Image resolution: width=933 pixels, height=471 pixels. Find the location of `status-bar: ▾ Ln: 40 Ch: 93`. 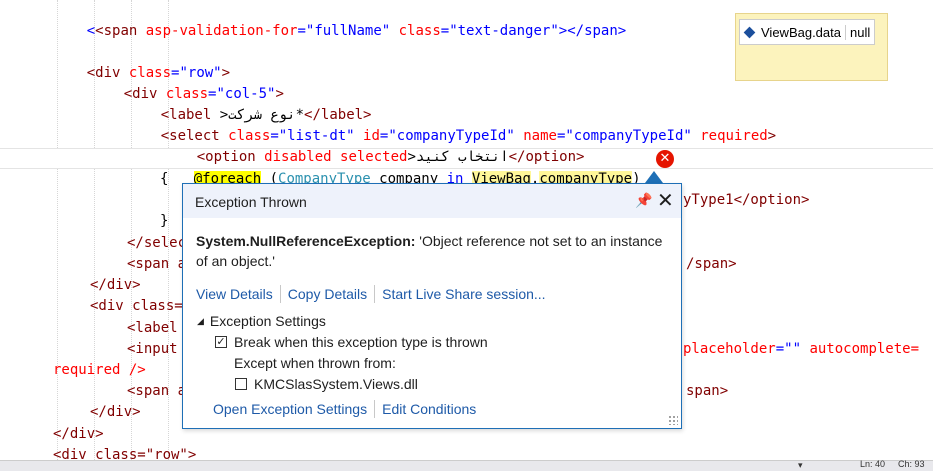

status-bar: ▾ Ln: 40 Ch: 93 is located at coordinates (466, 465).